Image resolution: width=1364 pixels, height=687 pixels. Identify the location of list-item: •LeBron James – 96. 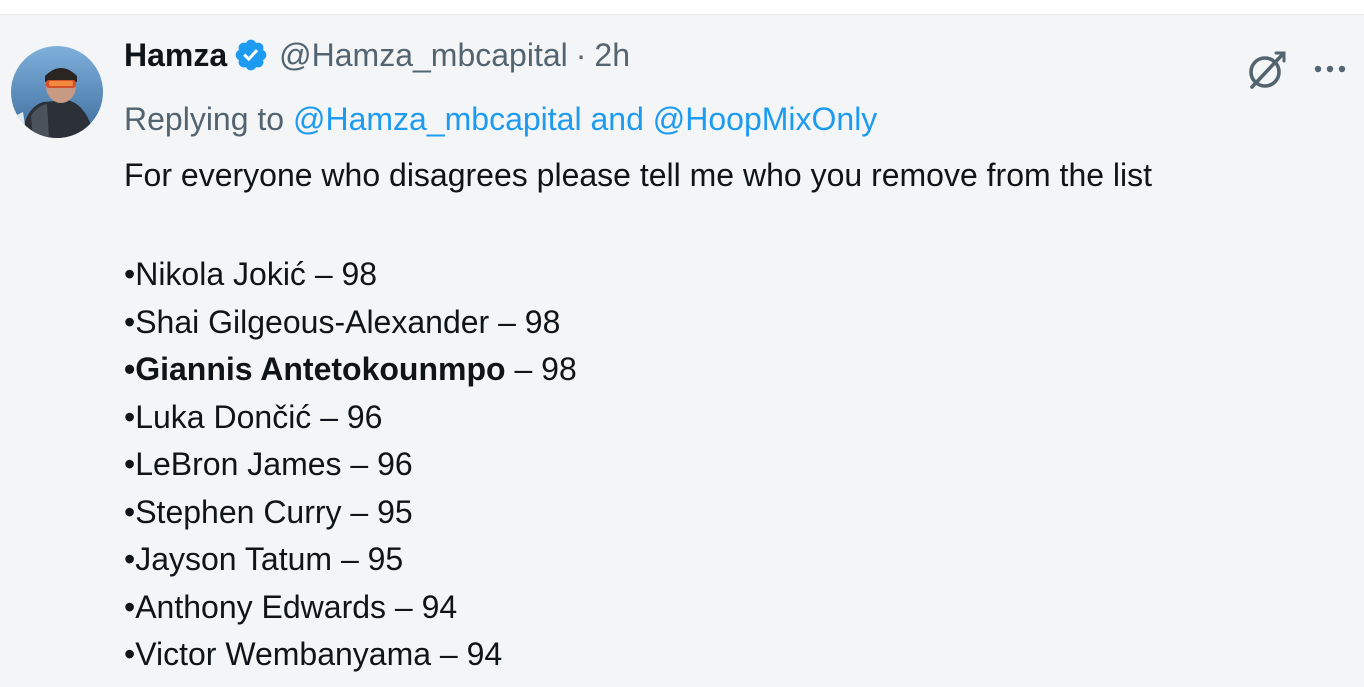
(350, 467).